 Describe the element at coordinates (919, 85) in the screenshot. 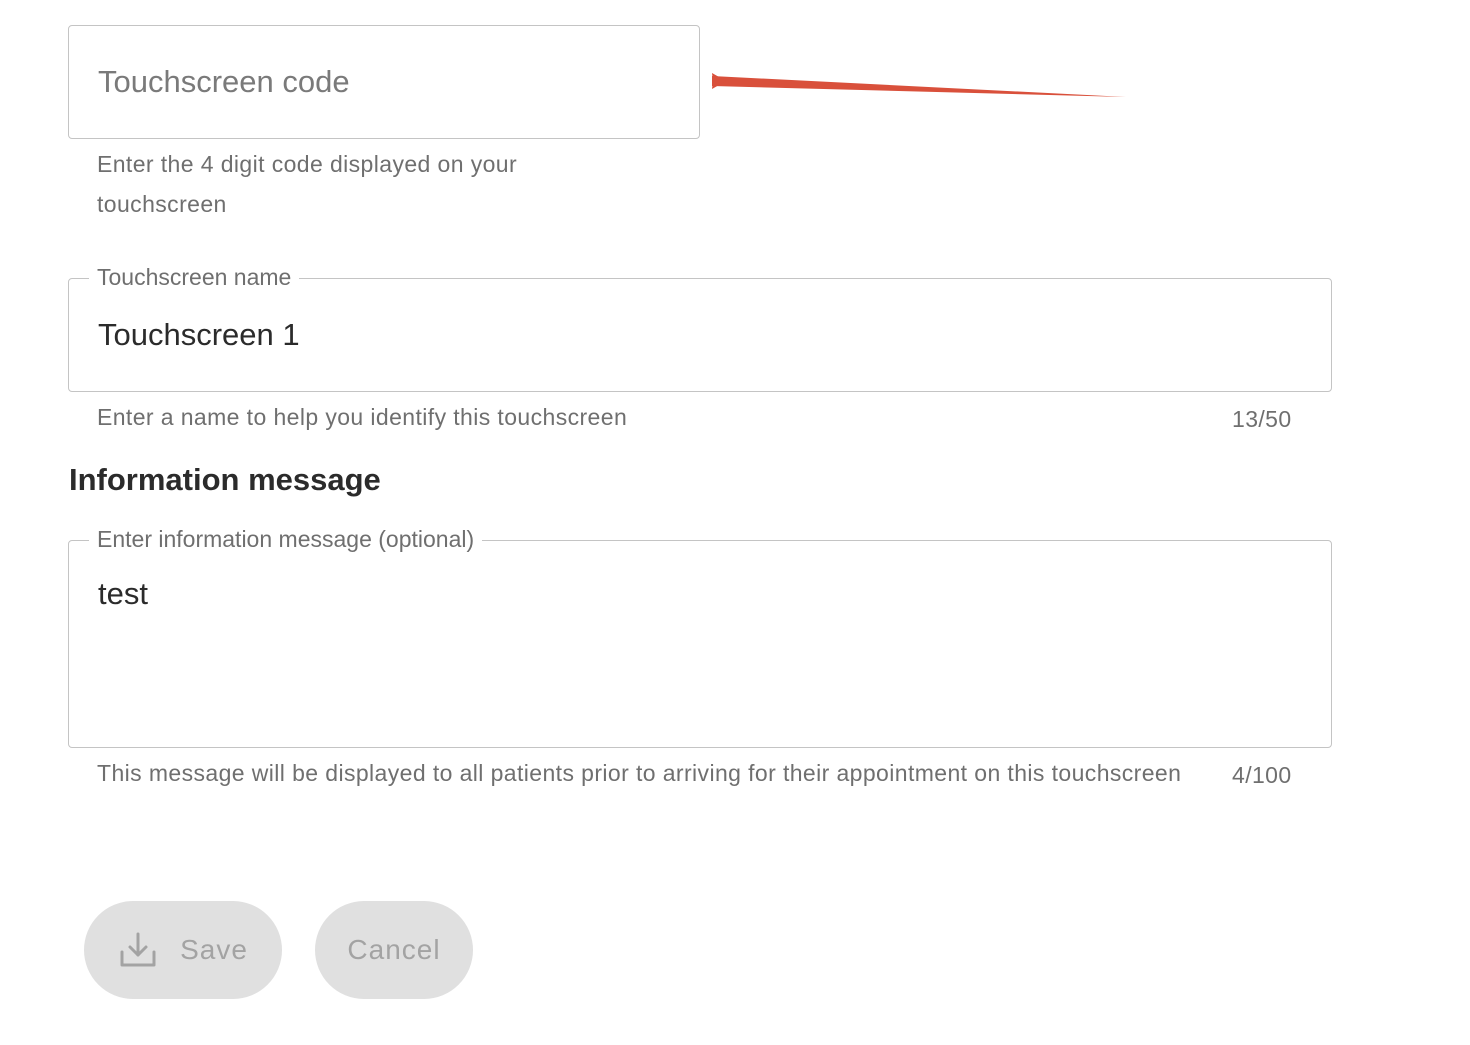

I see `annotation-arrow-icon` at that location.